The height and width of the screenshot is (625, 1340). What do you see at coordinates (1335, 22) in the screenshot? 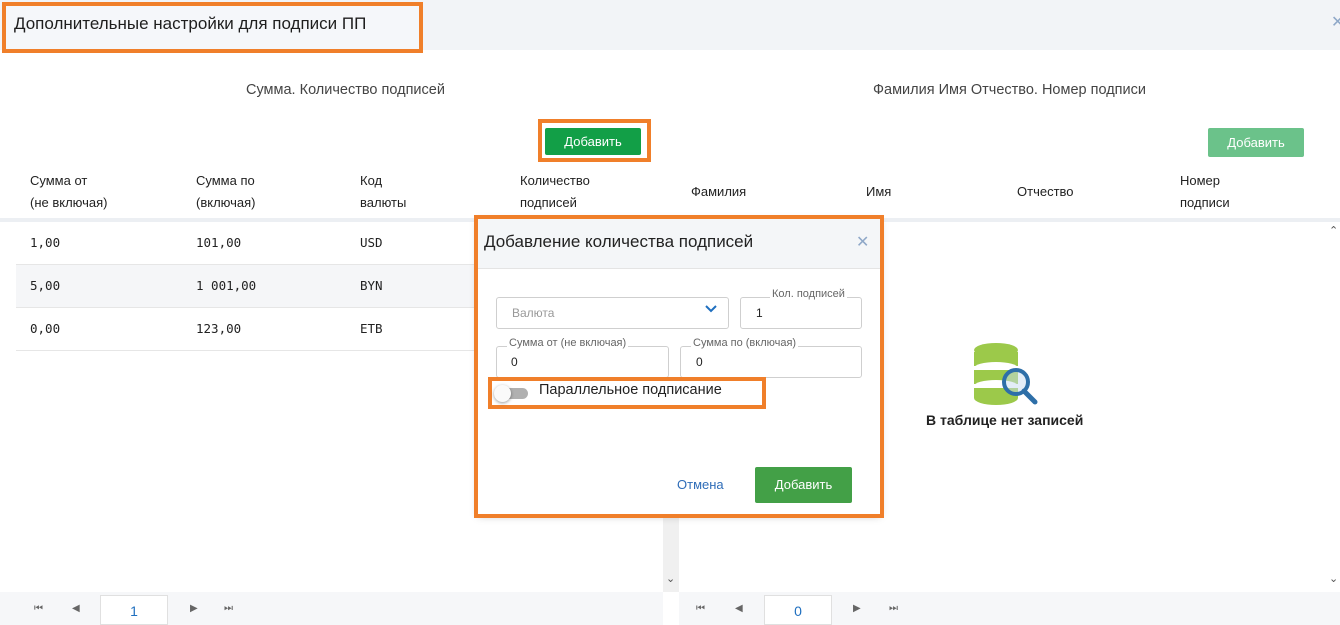
I see `close-icon: ✕` at bounding box center [1335, 22].